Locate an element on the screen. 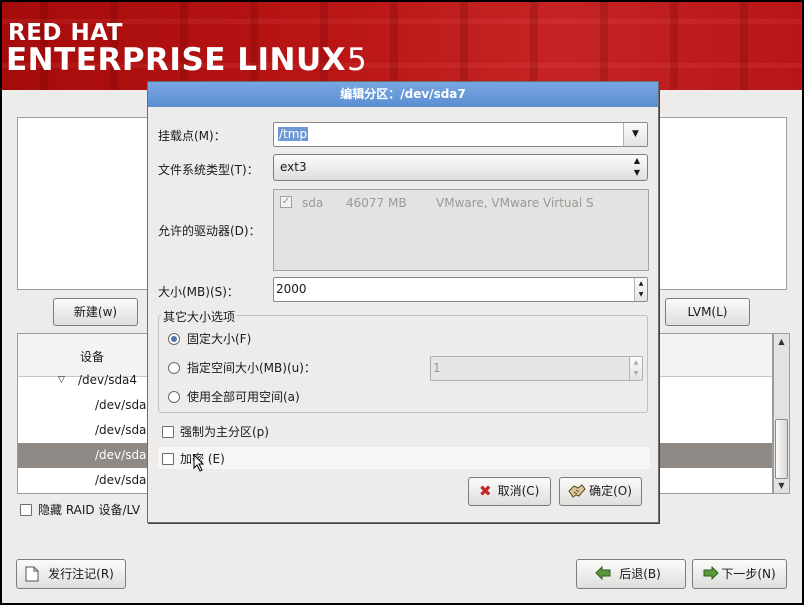  back-label: 后退(B) is located at coordinates (640, 574).